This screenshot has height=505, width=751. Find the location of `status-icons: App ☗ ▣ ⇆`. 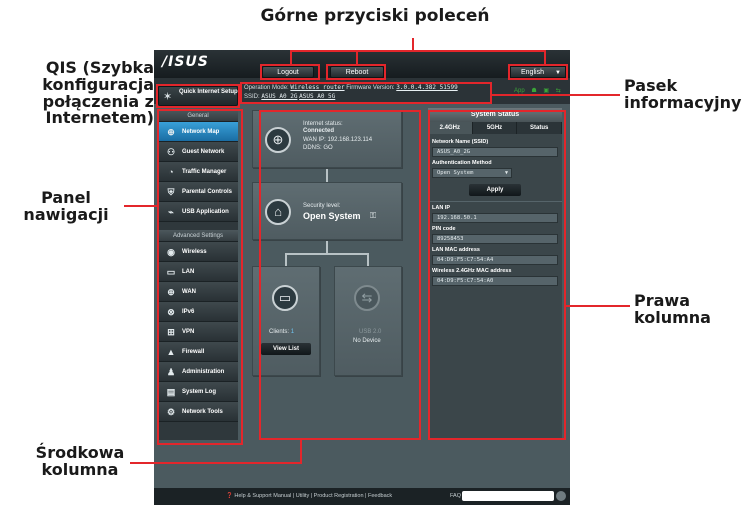

status-icons: App ☗ ▣ ⇆ is located at coordinates (540, 90).